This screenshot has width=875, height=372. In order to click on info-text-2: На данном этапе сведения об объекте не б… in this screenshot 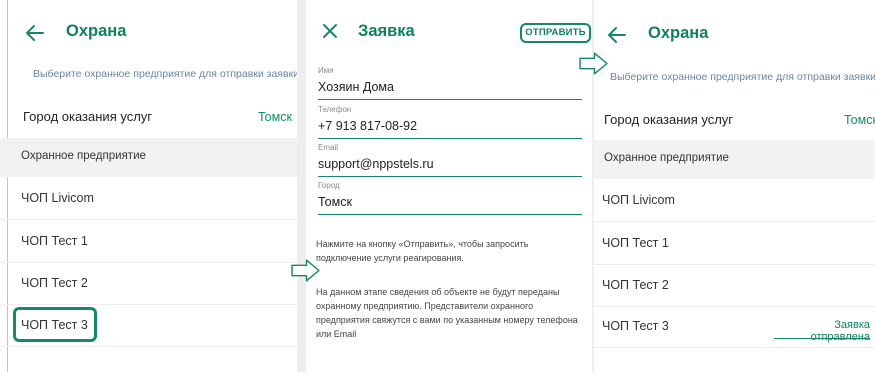, I will do `click(447, 313)`.